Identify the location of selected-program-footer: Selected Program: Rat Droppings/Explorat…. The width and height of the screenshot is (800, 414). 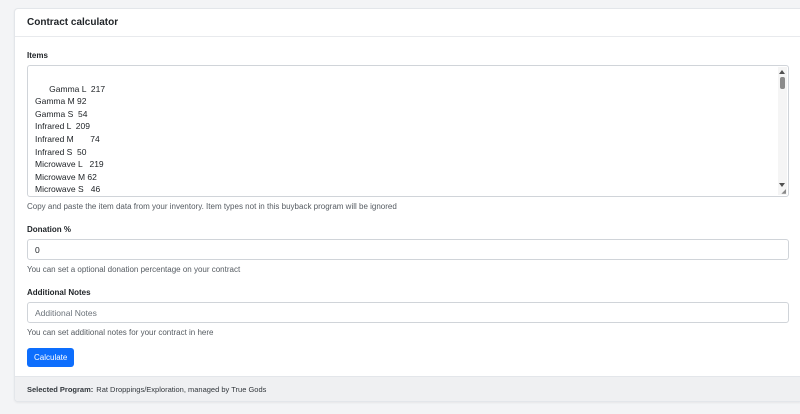
(407, 388).